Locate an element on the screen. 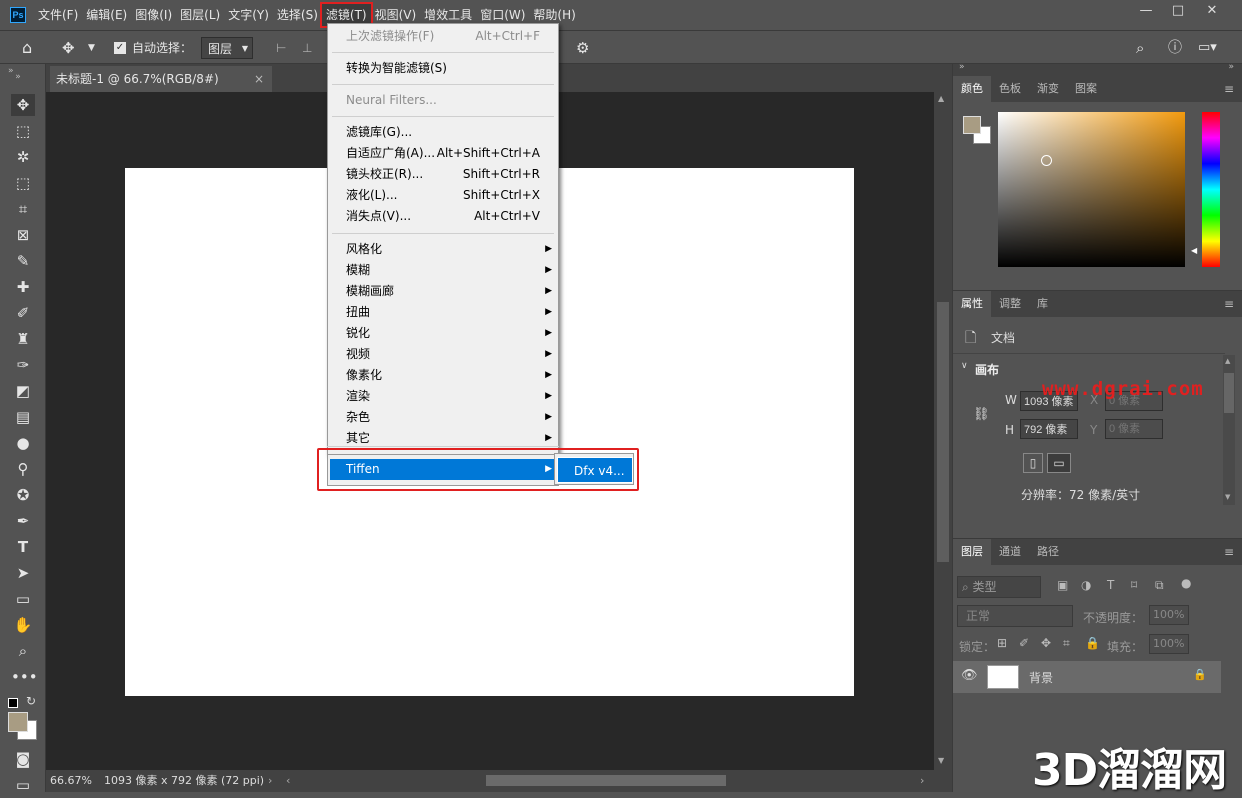 The width and height of the screenshot is (1242, 798). default-colors-icon is located at coordinates (13, 703).